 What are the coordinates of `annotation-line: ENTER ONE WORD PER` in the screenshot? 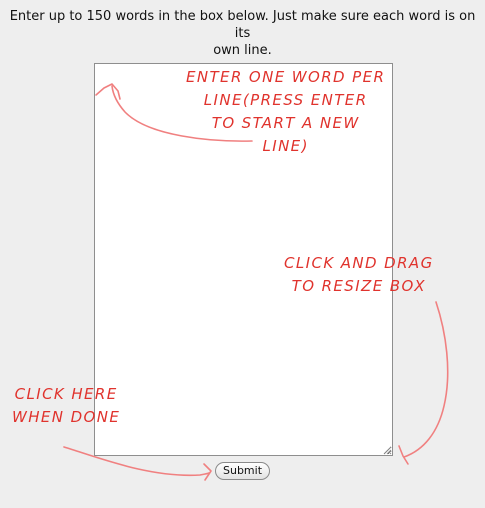 It's located at (286, 77).